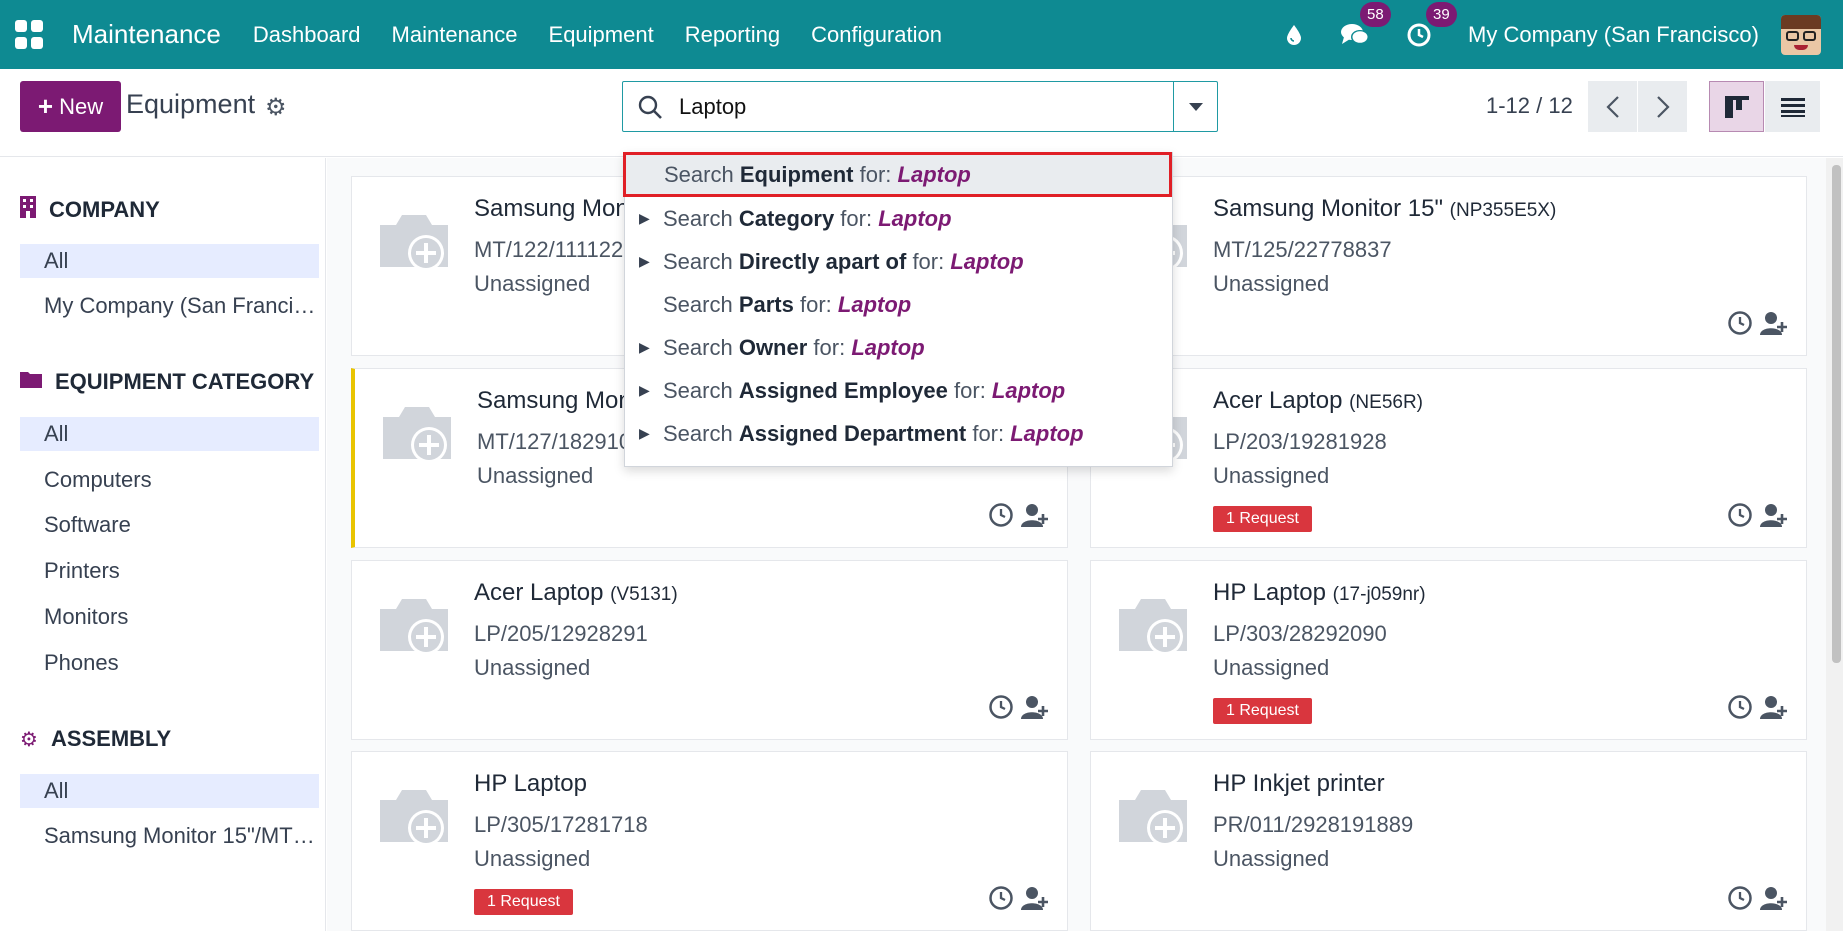 The height and width of the screenshot is (931, 1843). I want to click on menu-configuration: Configuration, so click(876, 35).